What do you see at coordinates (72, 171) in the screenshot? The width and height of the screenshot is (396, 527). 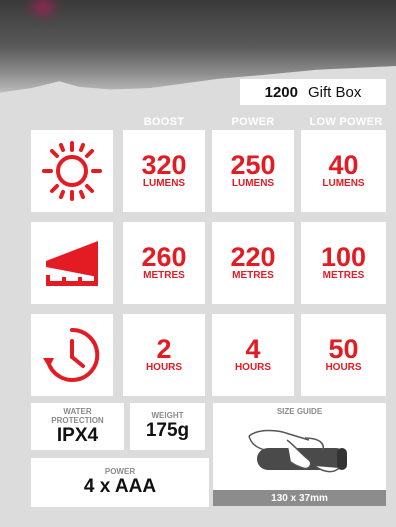 I see `sun-icon` at bounding box center [72, 171].